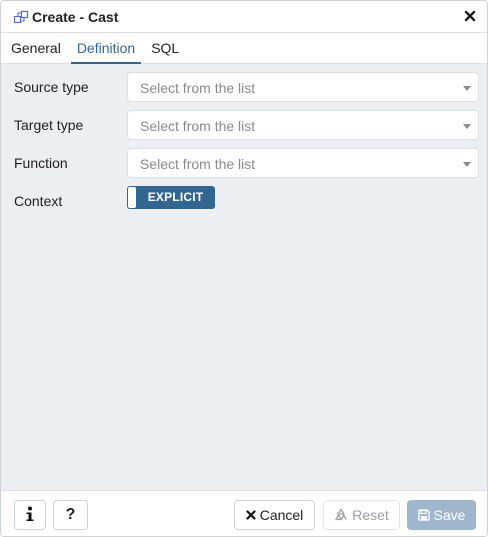 This screenshot has width=488, height=537. What do you see at coordinates (303, 163) in the screenshot?
I see `function-select: Select from the list` at bounding box center [303, 163].